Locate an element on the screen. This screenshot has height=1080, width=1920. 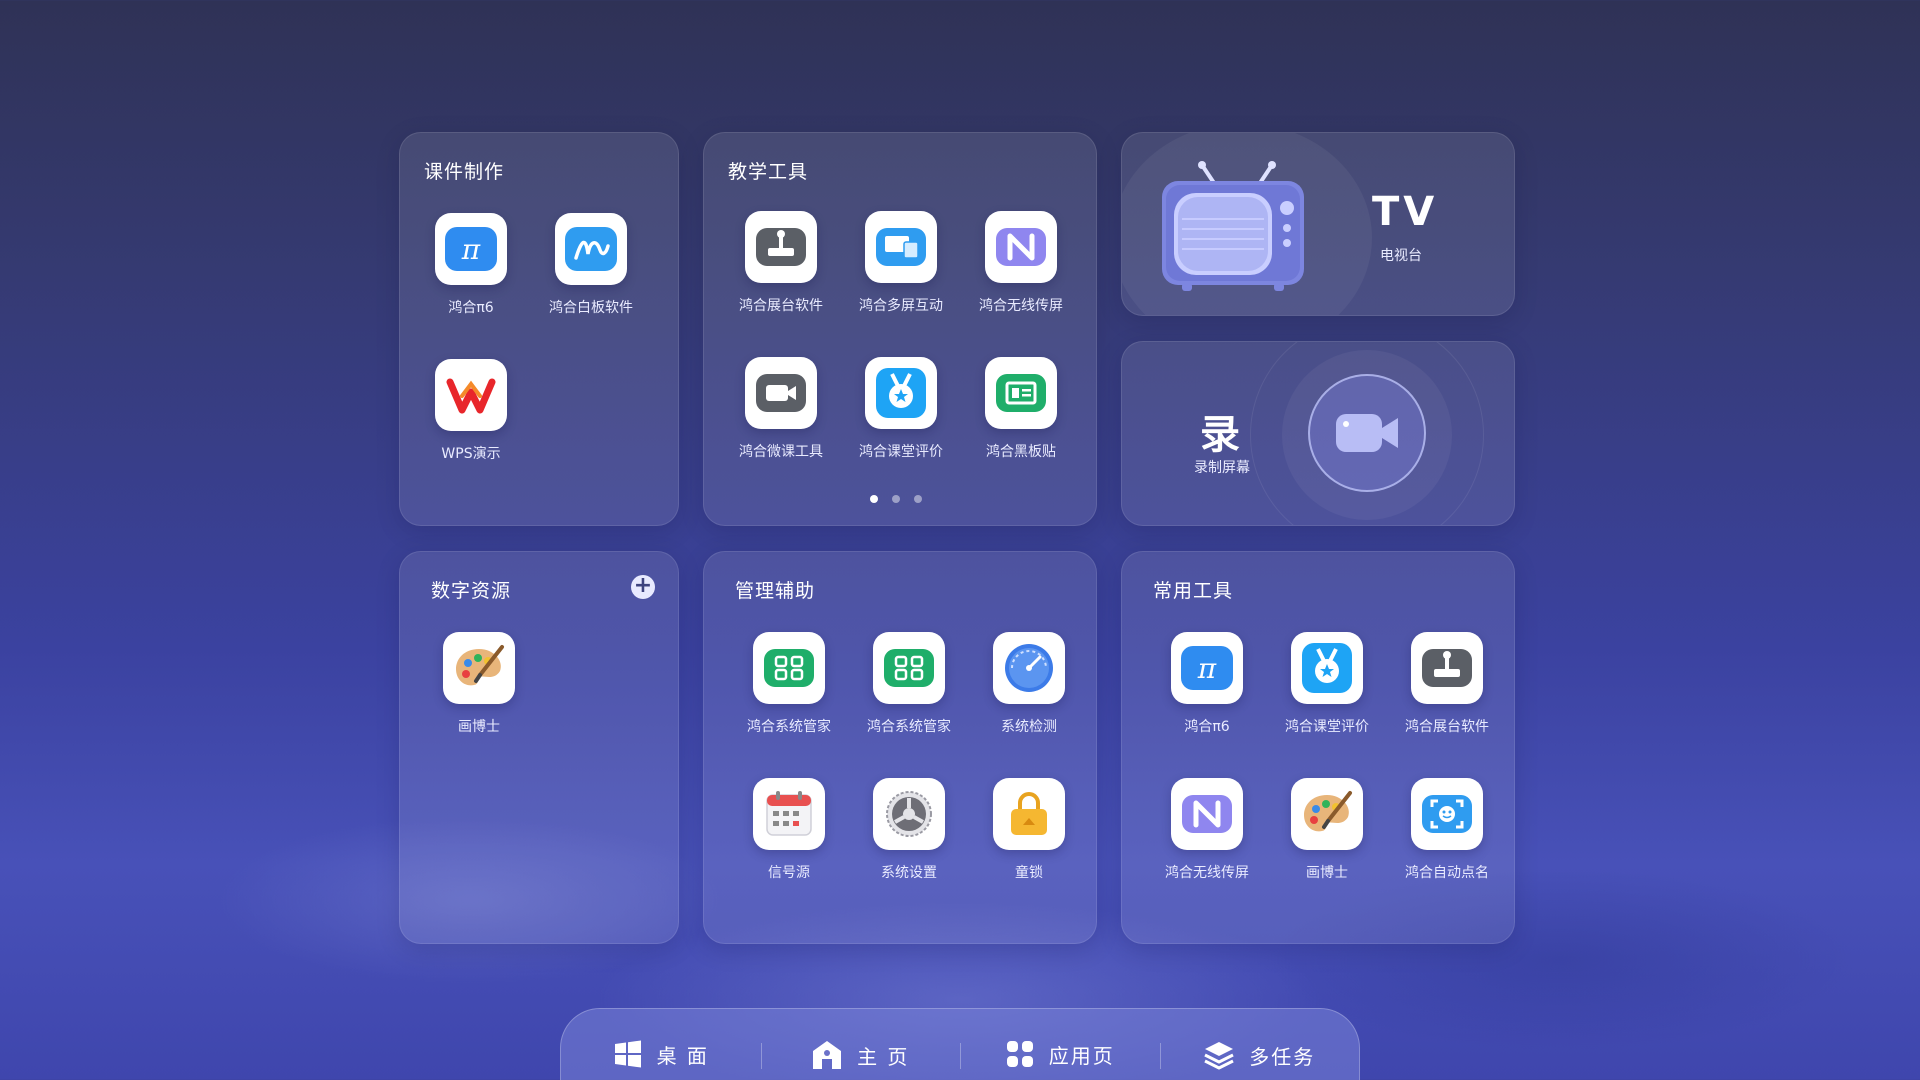
teaching-tools-card: 教学工具 鸿合展台软件 鸿合多屏互动 鸿合无线传屏 鸿合微课工具 鸿合课堂评价 is located at coordinates (900, 329).